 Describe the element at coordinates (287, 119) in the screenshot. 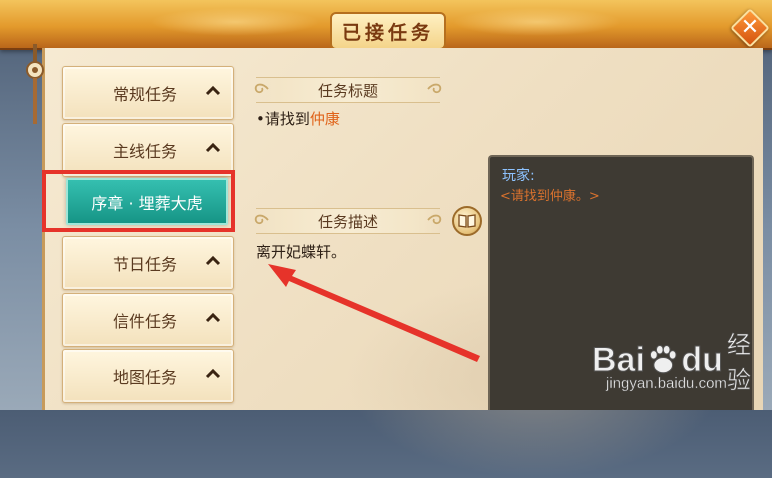

I see `objective-prefix: 请找到` at that location.